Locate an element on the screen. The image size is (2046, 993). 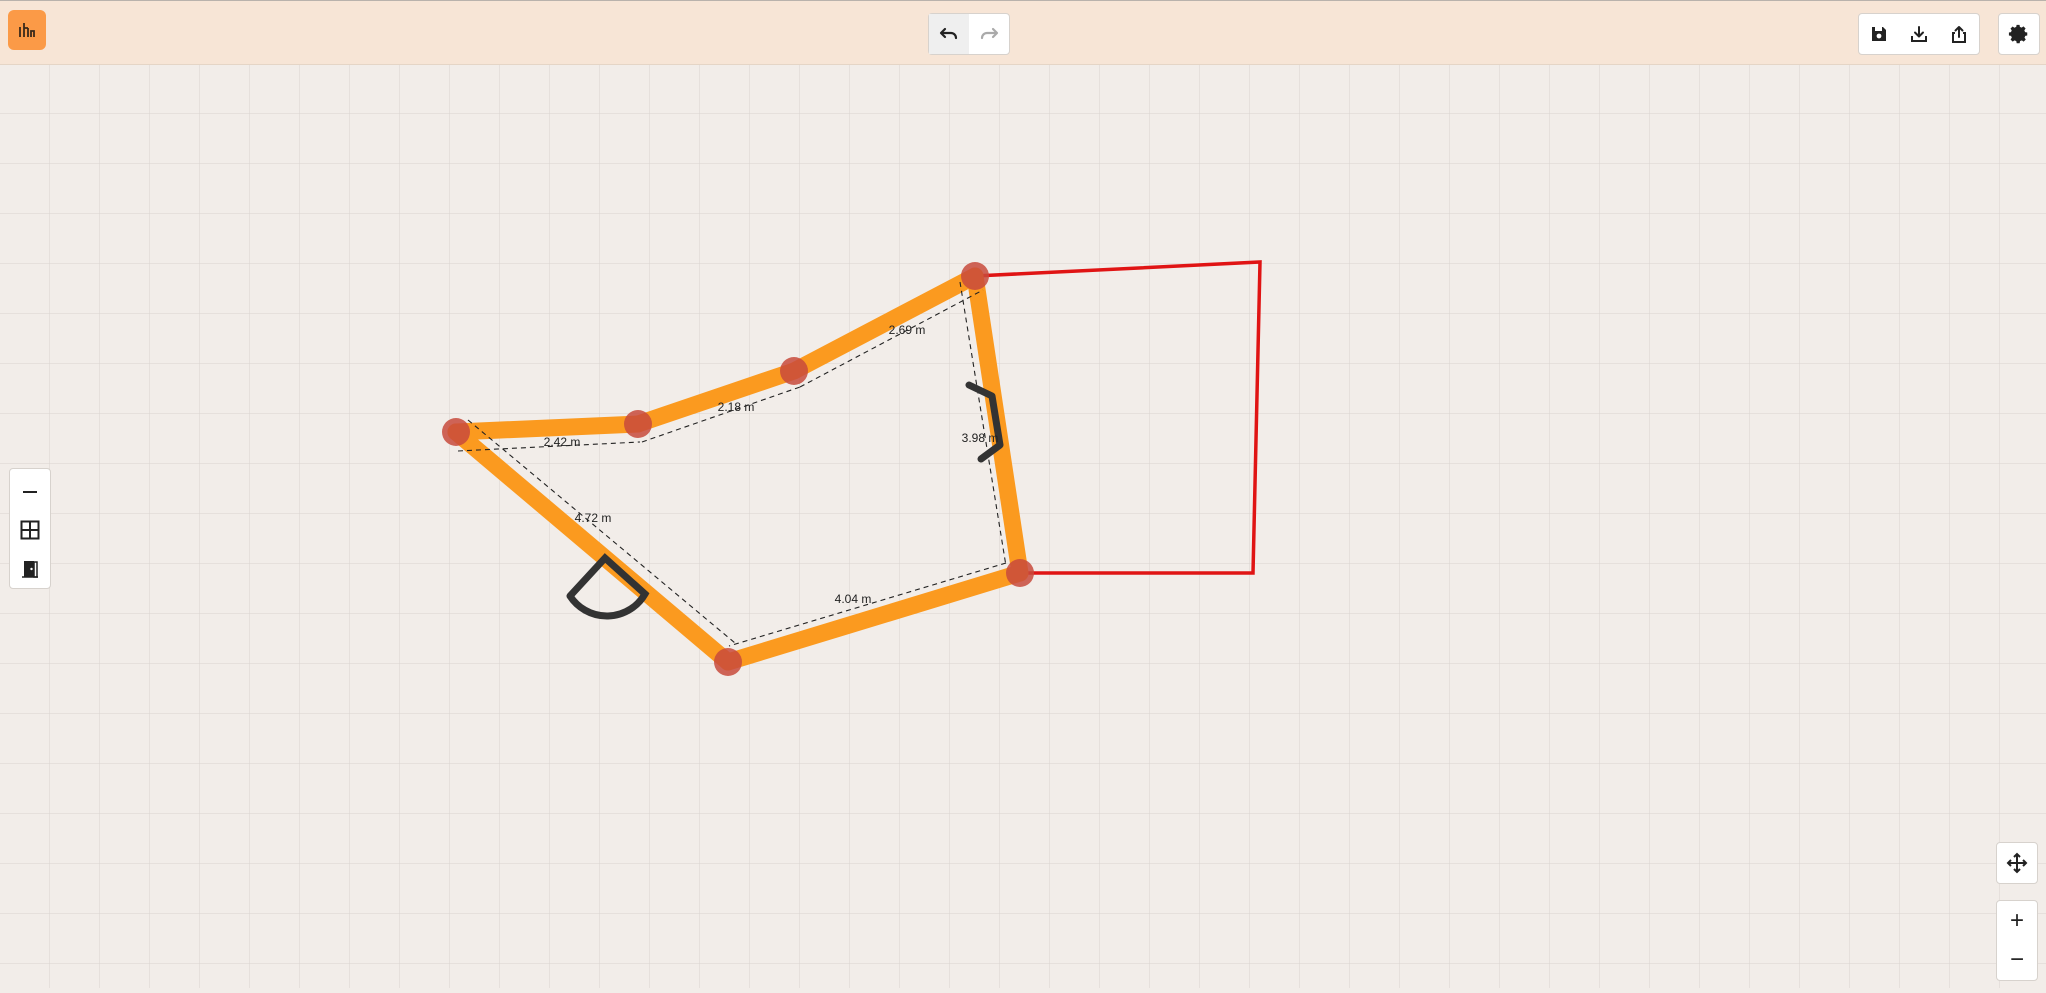
settings-group is located at coordinates (2019, 34).